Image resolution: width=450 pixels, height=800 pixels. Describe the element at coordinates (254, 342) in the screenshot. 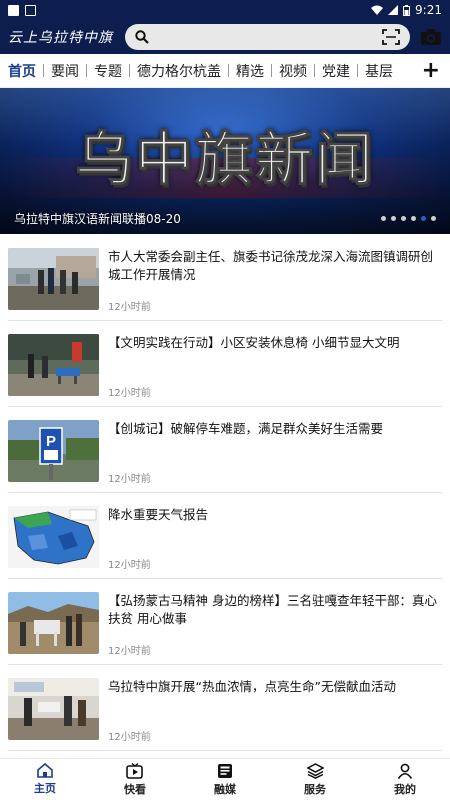

I see `news-title: 【文明实践在行动】小区安装休息椅 小细节显大文明` at that location.